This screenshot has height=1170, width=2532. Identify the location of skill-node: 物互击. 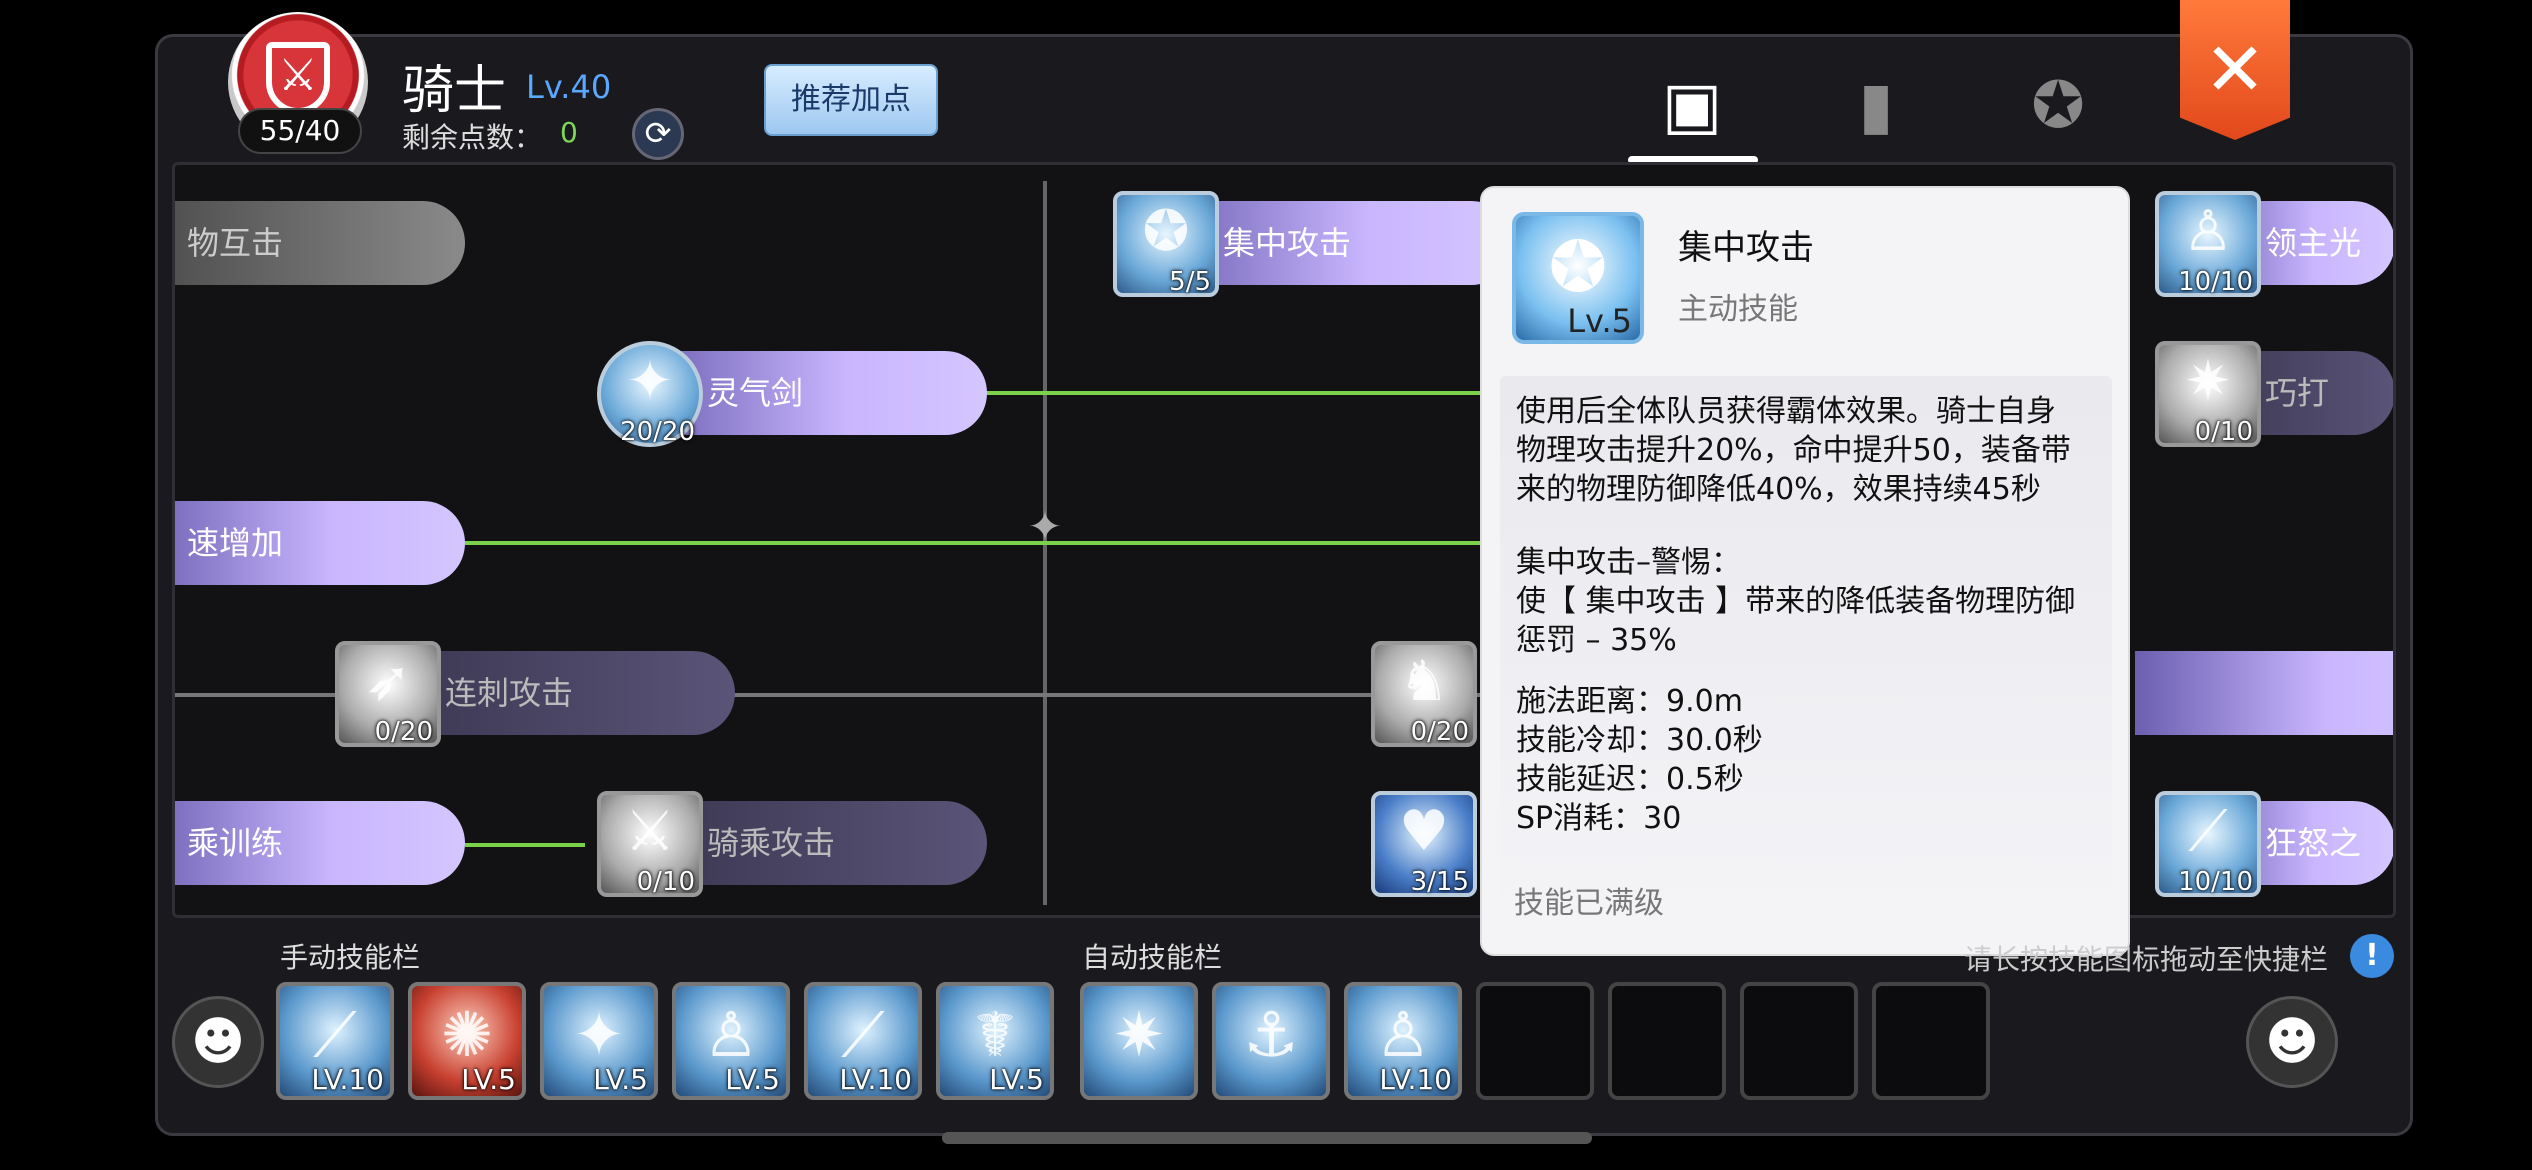
(335, 243).